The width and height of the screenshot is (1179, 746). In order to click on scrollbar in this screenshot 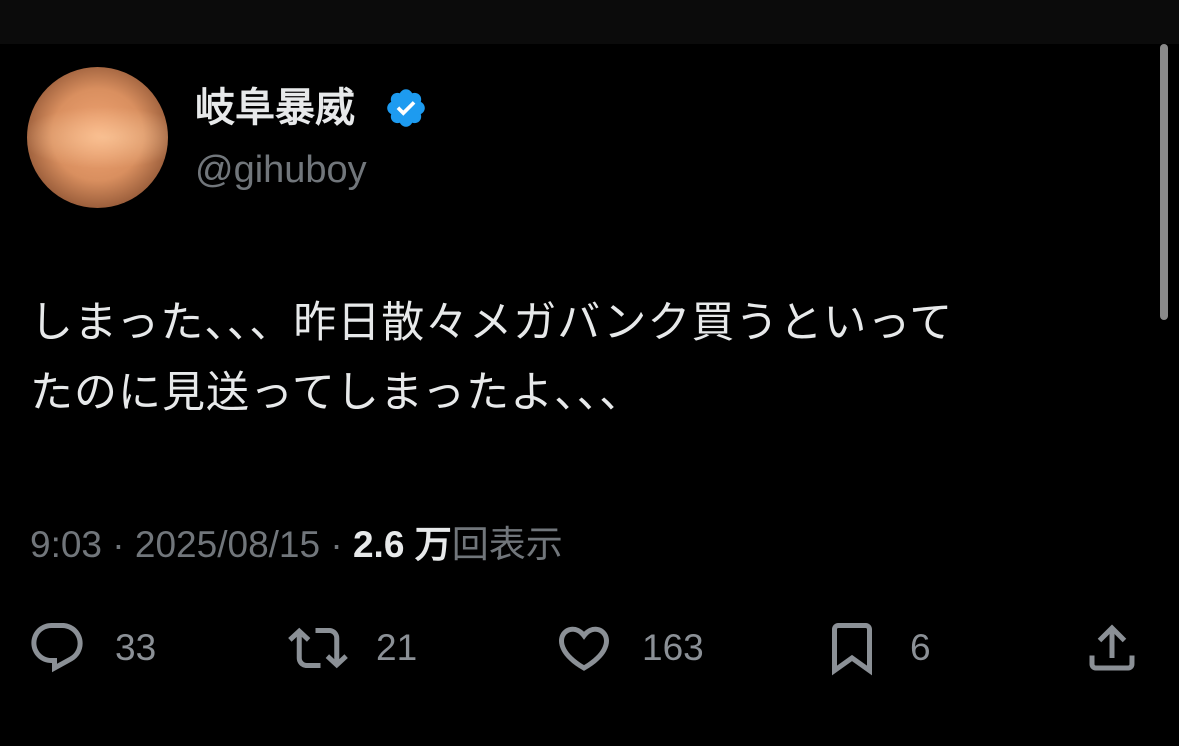, I will do `click(1164, 182)`.